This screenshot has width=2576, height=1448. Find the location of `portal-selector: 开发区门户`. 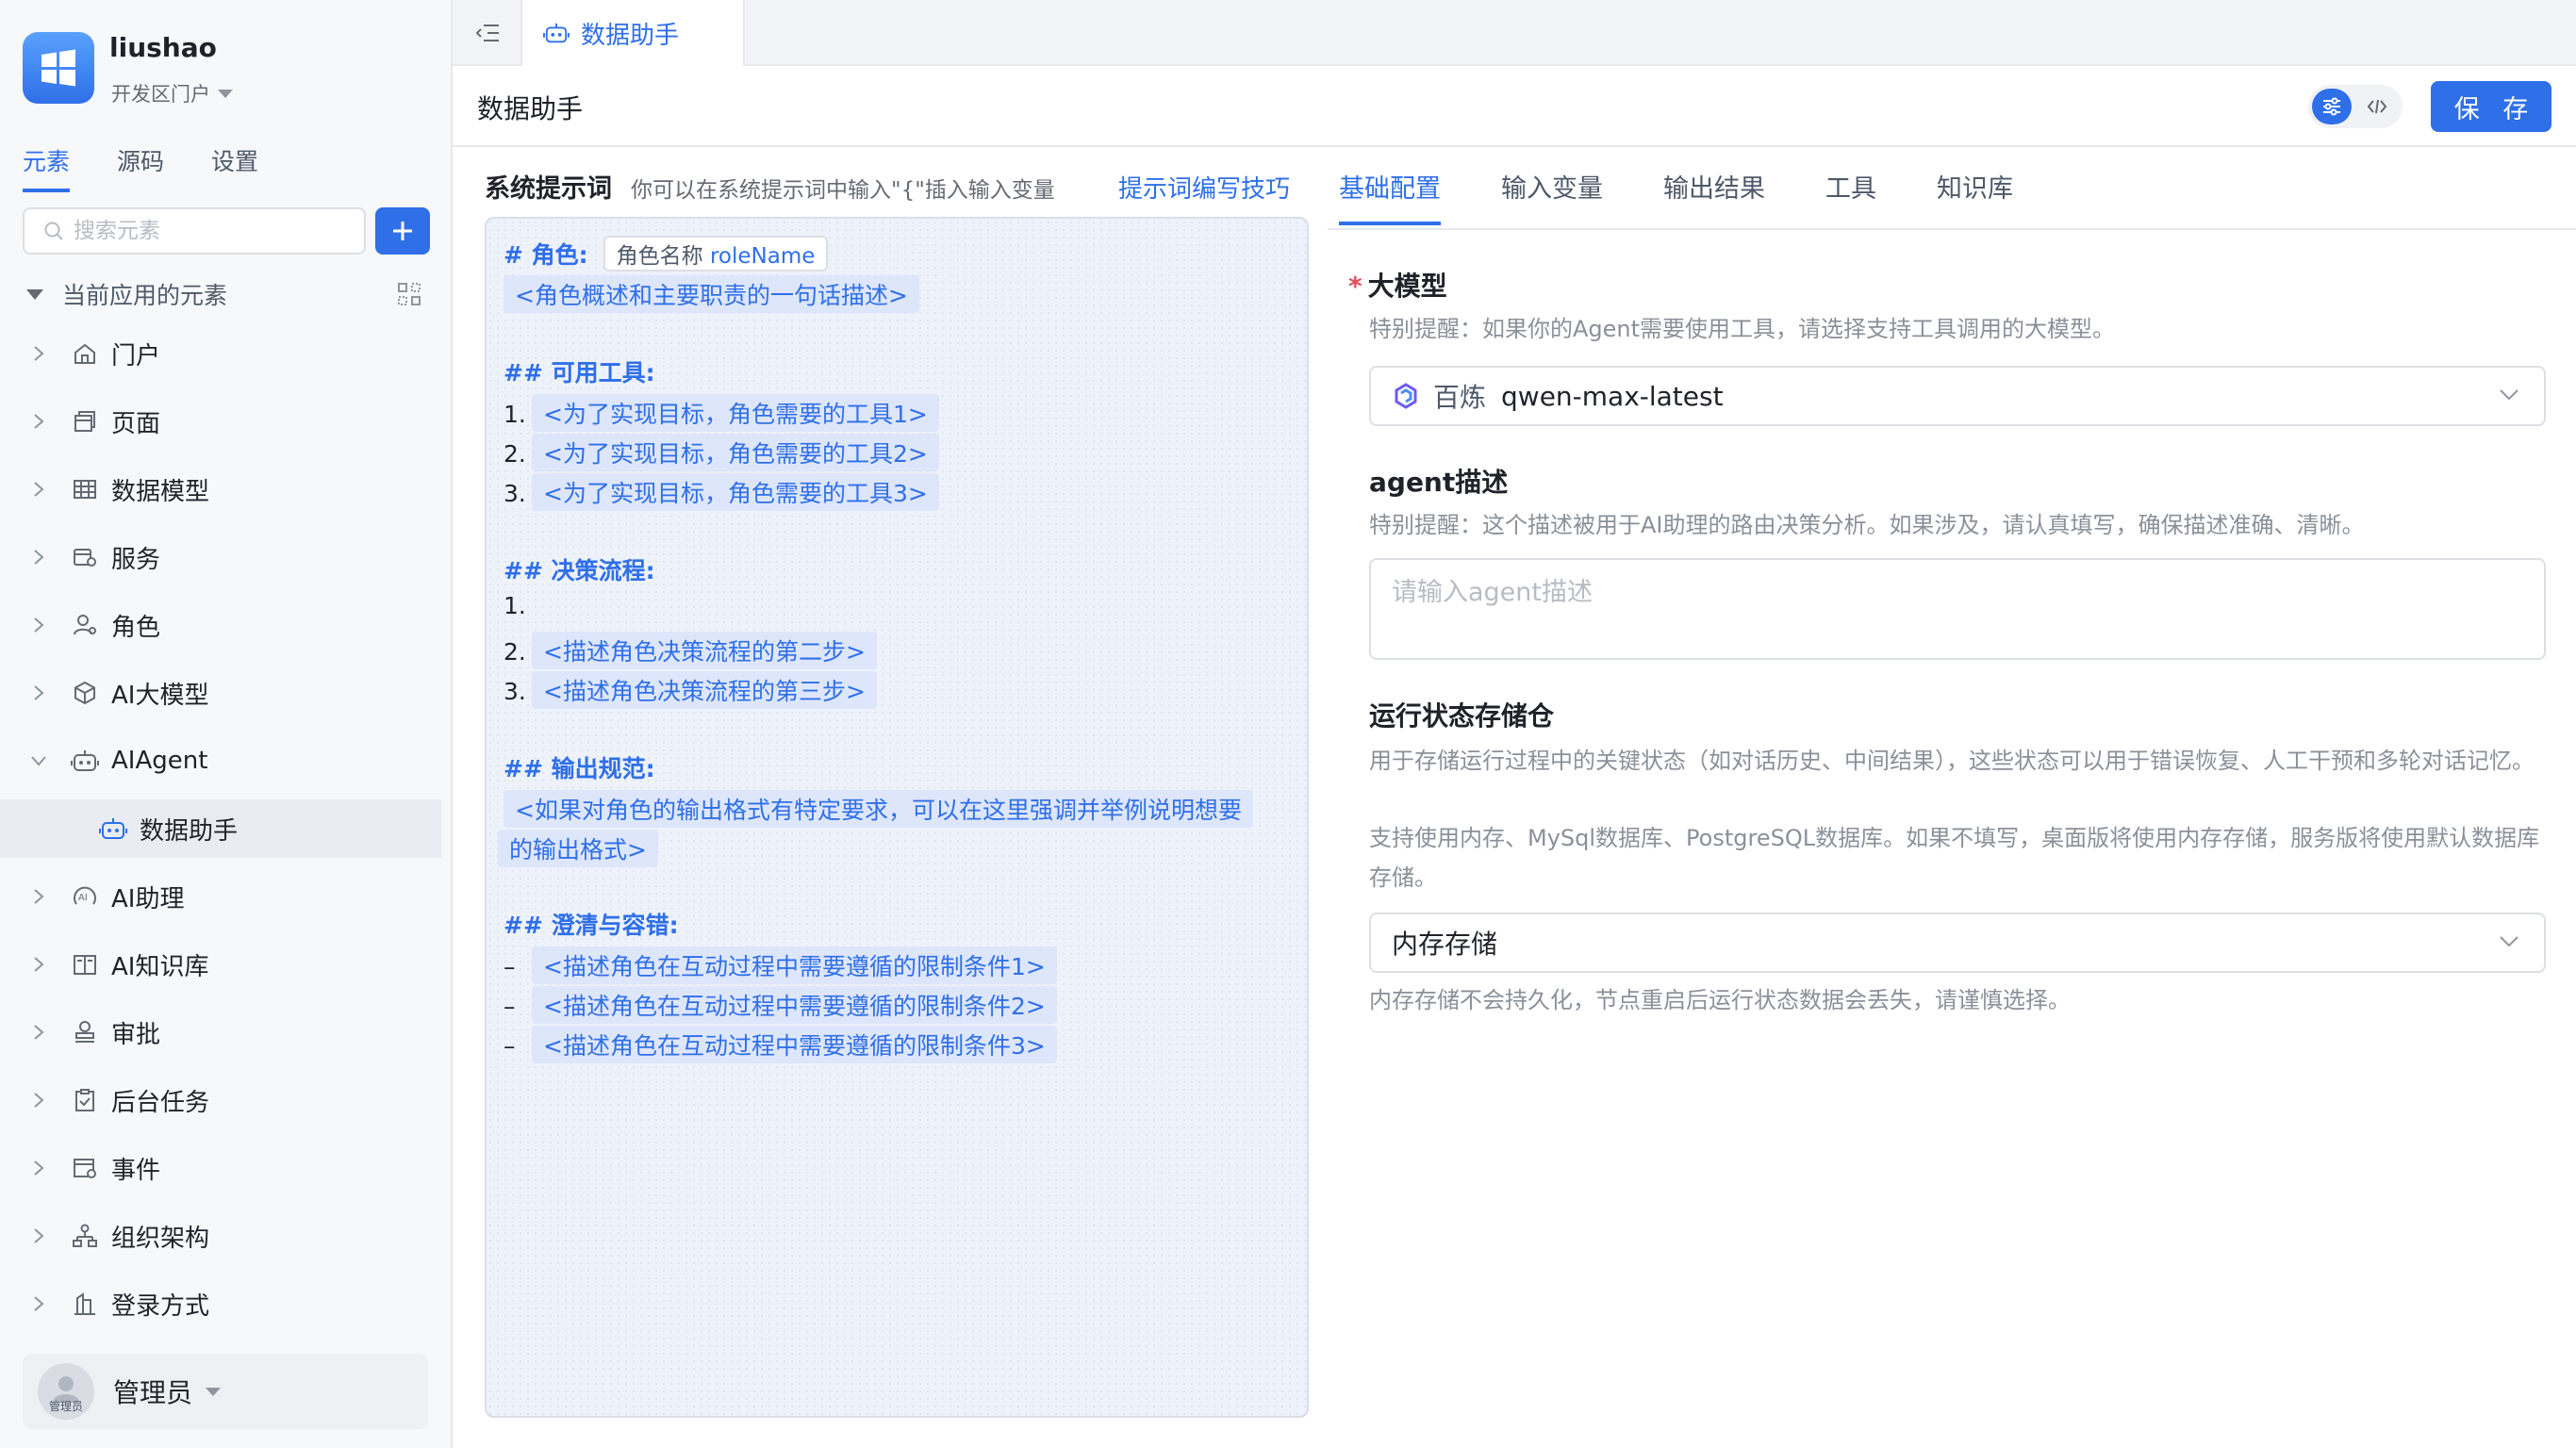

portal-selector: 开发区门户 is located at coordinates (172, 93).